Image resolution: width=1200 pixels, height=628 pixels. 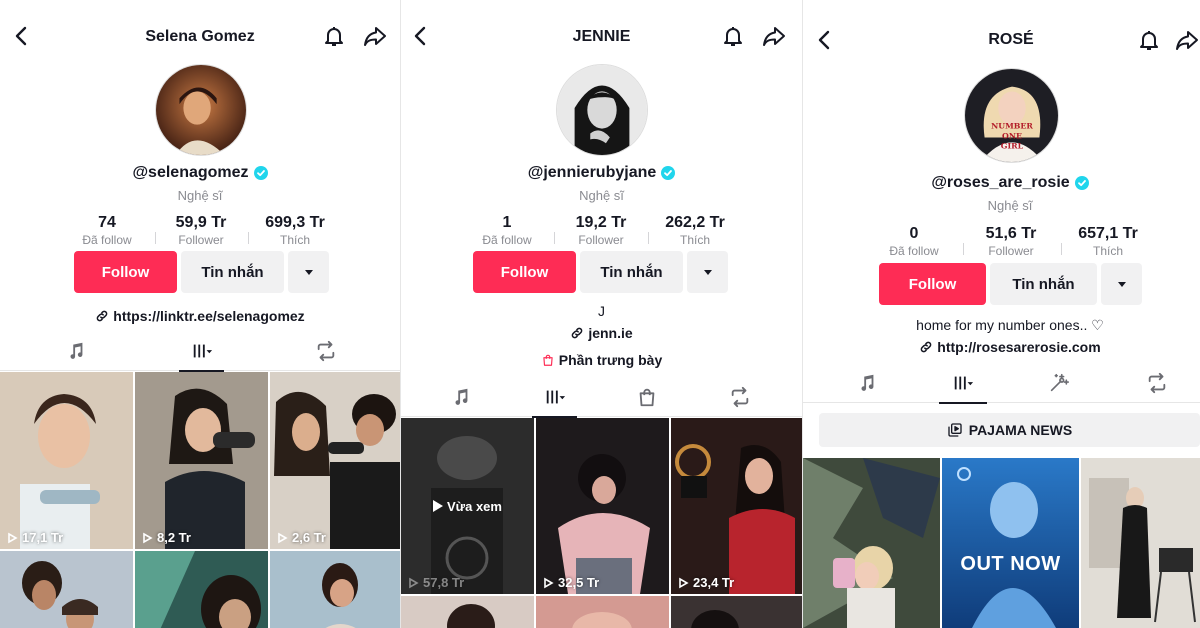 What do you see at coordinates (601, 173) in the screenshot?
I see `username: @jennierubyjane` at bounding box center [601, 173].